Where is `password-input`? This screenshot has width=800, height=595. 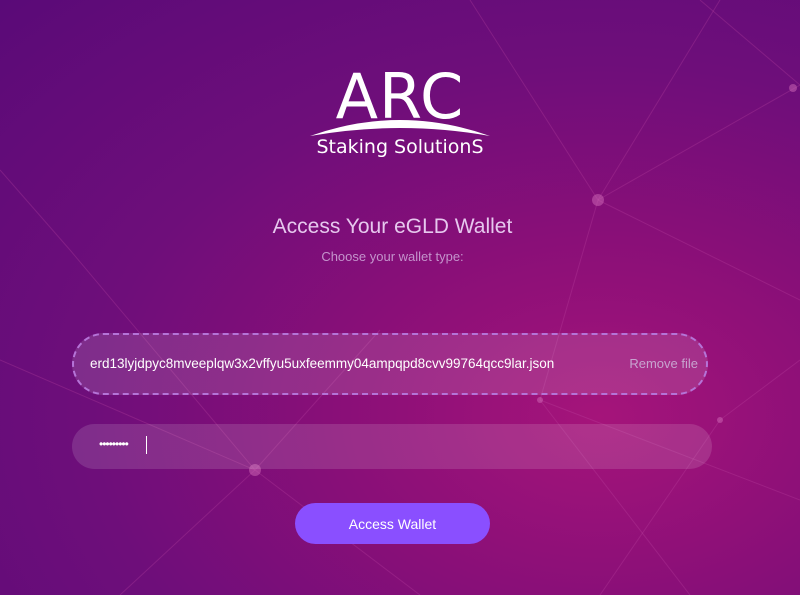 password-input is located at coordinates (392, 446).